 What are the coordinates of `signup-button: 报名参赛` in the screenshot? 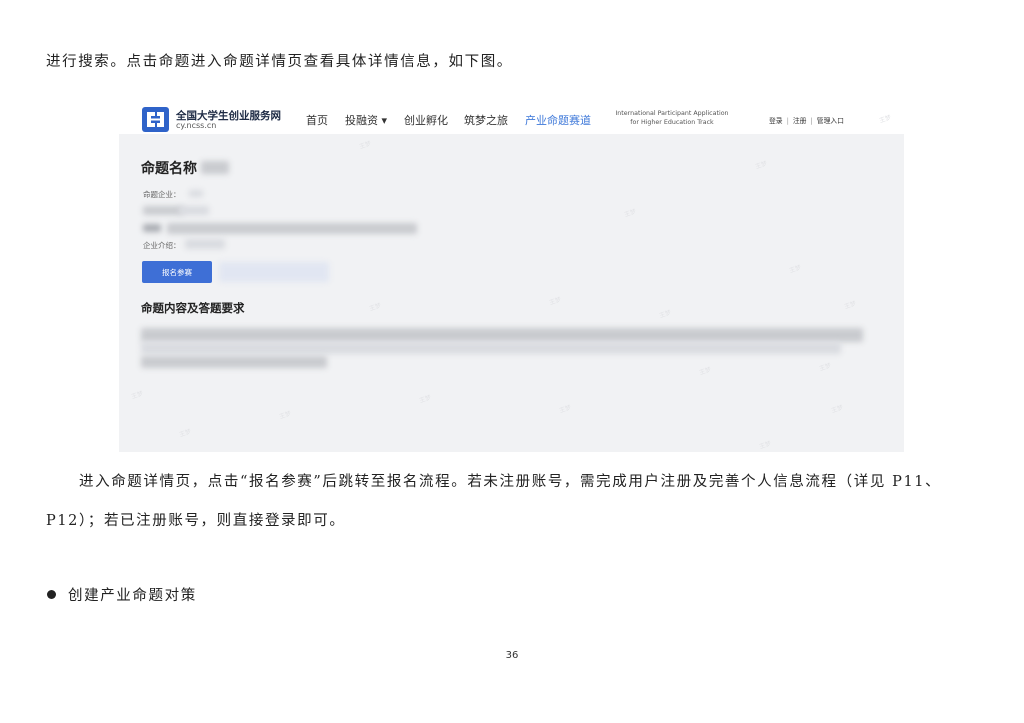 It's located at (177, 272).